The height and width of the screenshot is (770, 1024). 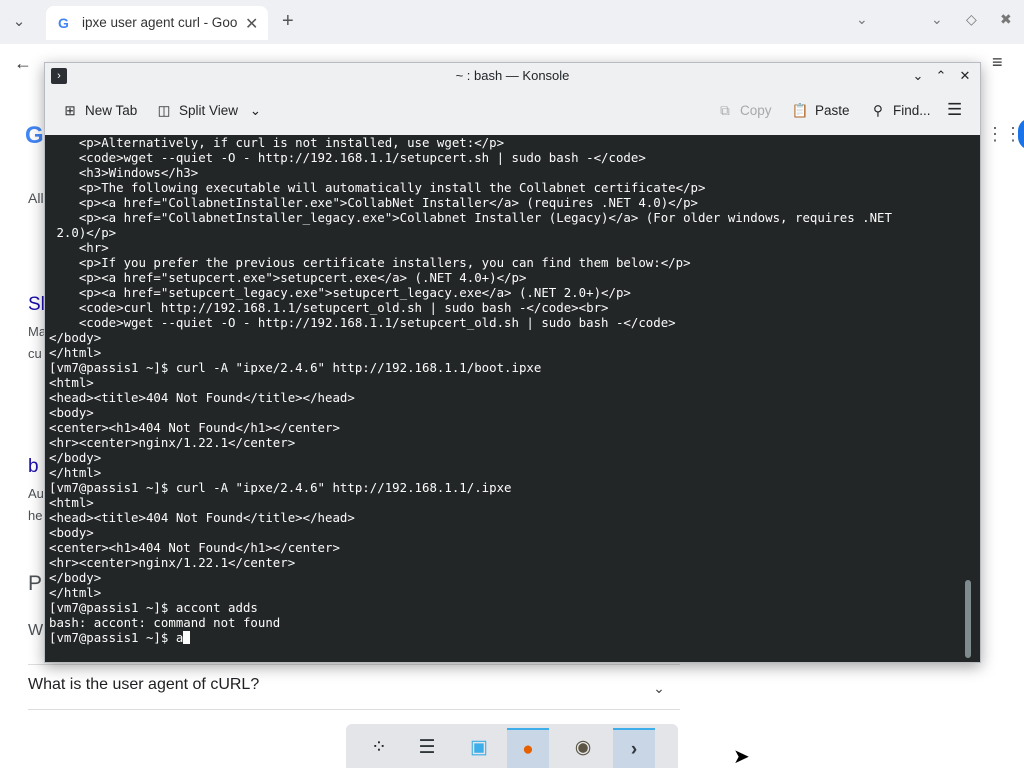 What do you see at coordinates (965, 76) in the screenshot?
I see `close-icon: ✕` at bounding box center [965, 76].